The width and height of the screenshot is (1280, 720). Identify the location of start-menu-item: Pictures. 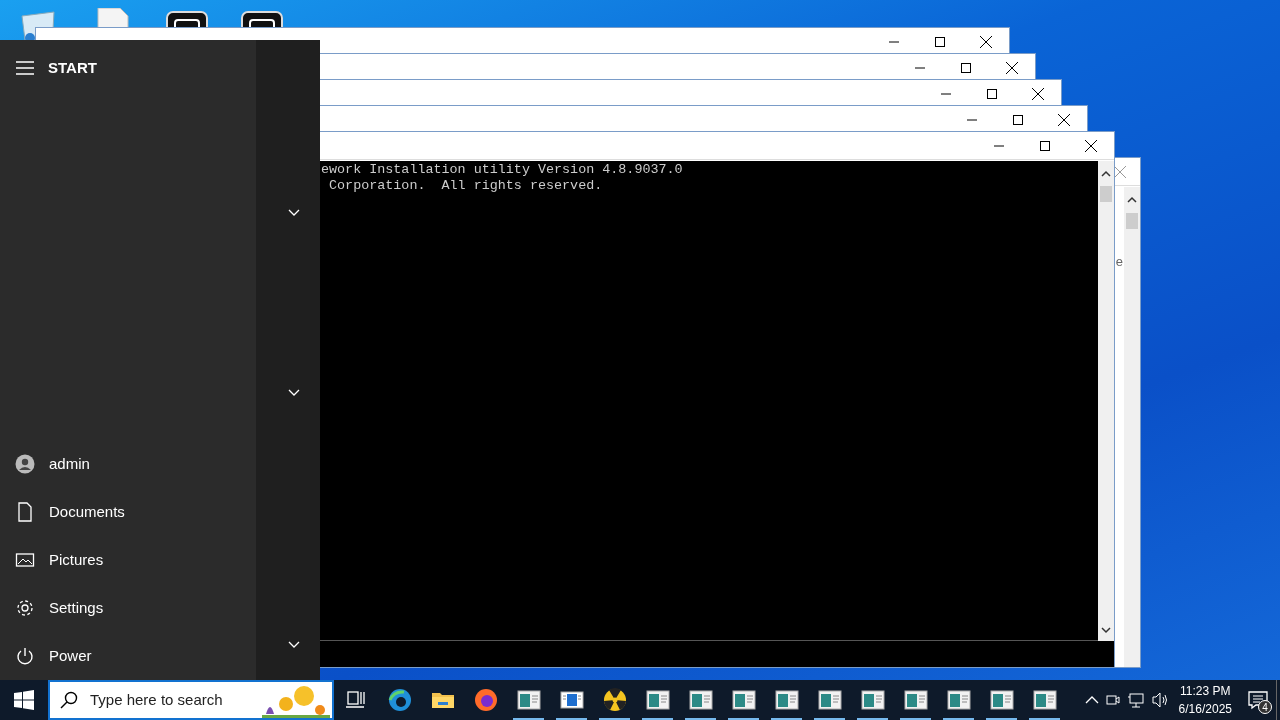
(128, 560).